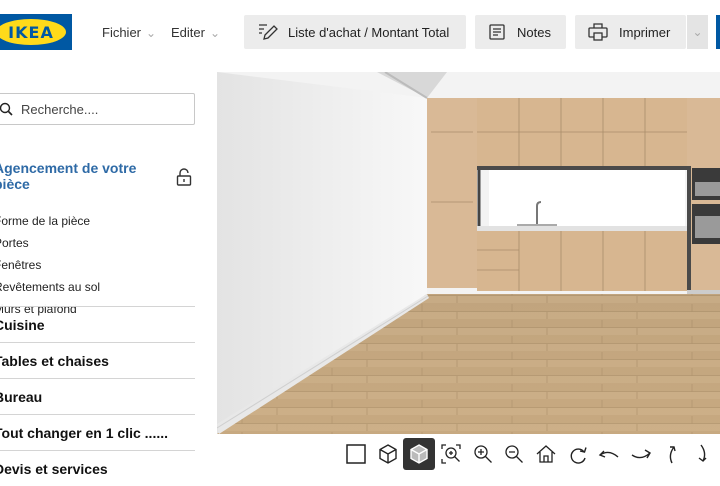 Image resolution: width=720 pixels, height=486 pixels. I want to click on view-3d-button, so click(388, 454).